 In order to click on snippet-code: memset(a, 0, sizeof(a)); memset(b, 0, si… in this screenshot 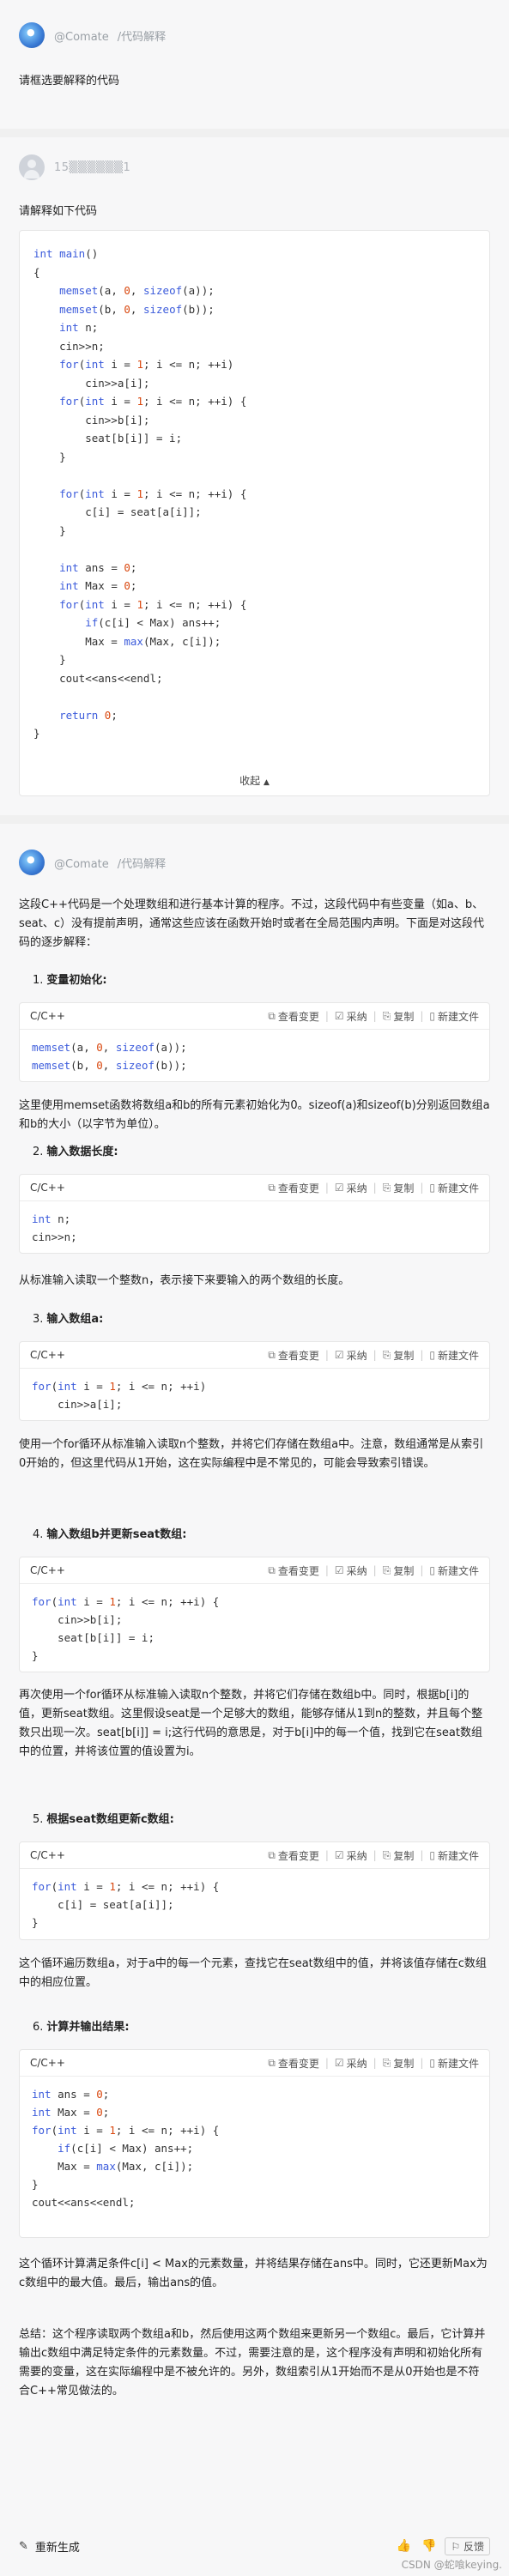, I will do `click(109, 1056)`.